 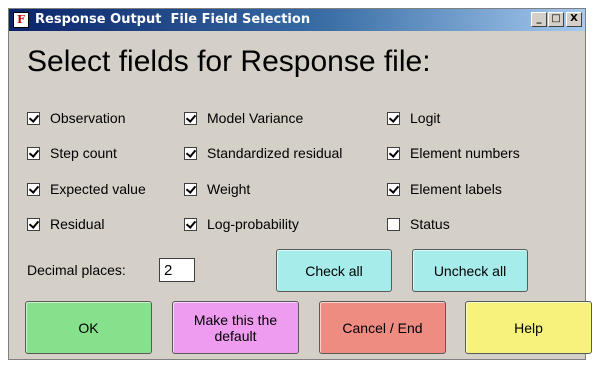 What do you see at coordinates (255, 118) in the screenshot?
I see `checkbox-label: Model Variance` at bounding box center [255, 118].